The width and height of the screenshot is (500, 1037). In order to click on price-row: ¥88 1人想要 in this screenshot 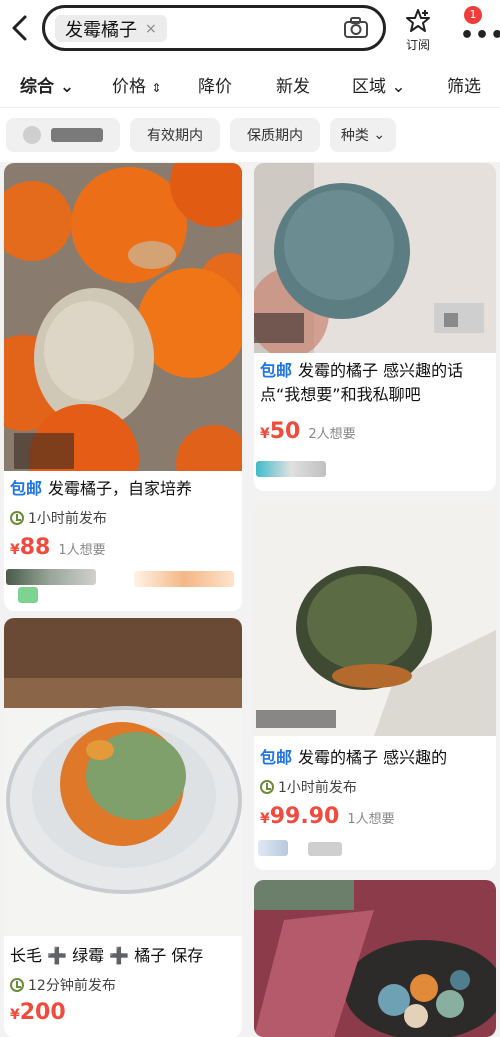, I will do `click(58, 550)`.